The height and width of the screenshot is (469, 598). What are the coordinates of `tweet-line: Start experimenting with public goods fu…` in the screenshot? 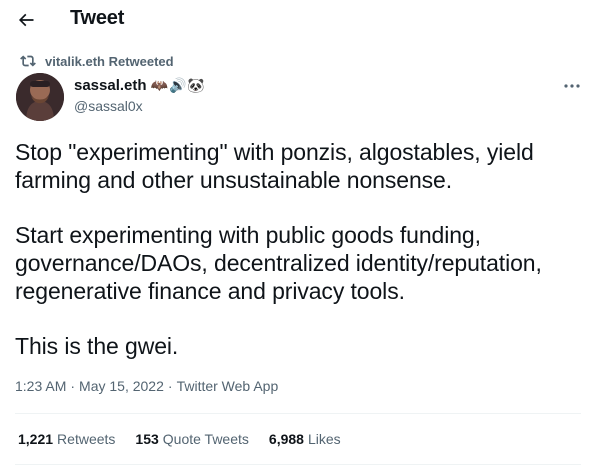 It's located at (248, 235).